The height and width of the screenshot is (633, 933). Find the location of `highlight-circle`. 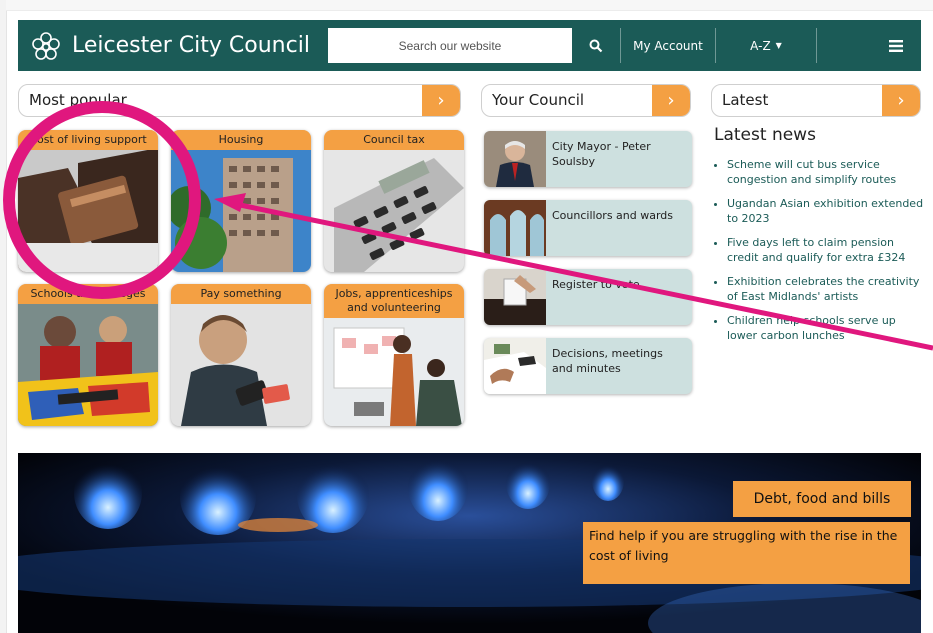

highlight-circle is located at coordinates (102, 200).